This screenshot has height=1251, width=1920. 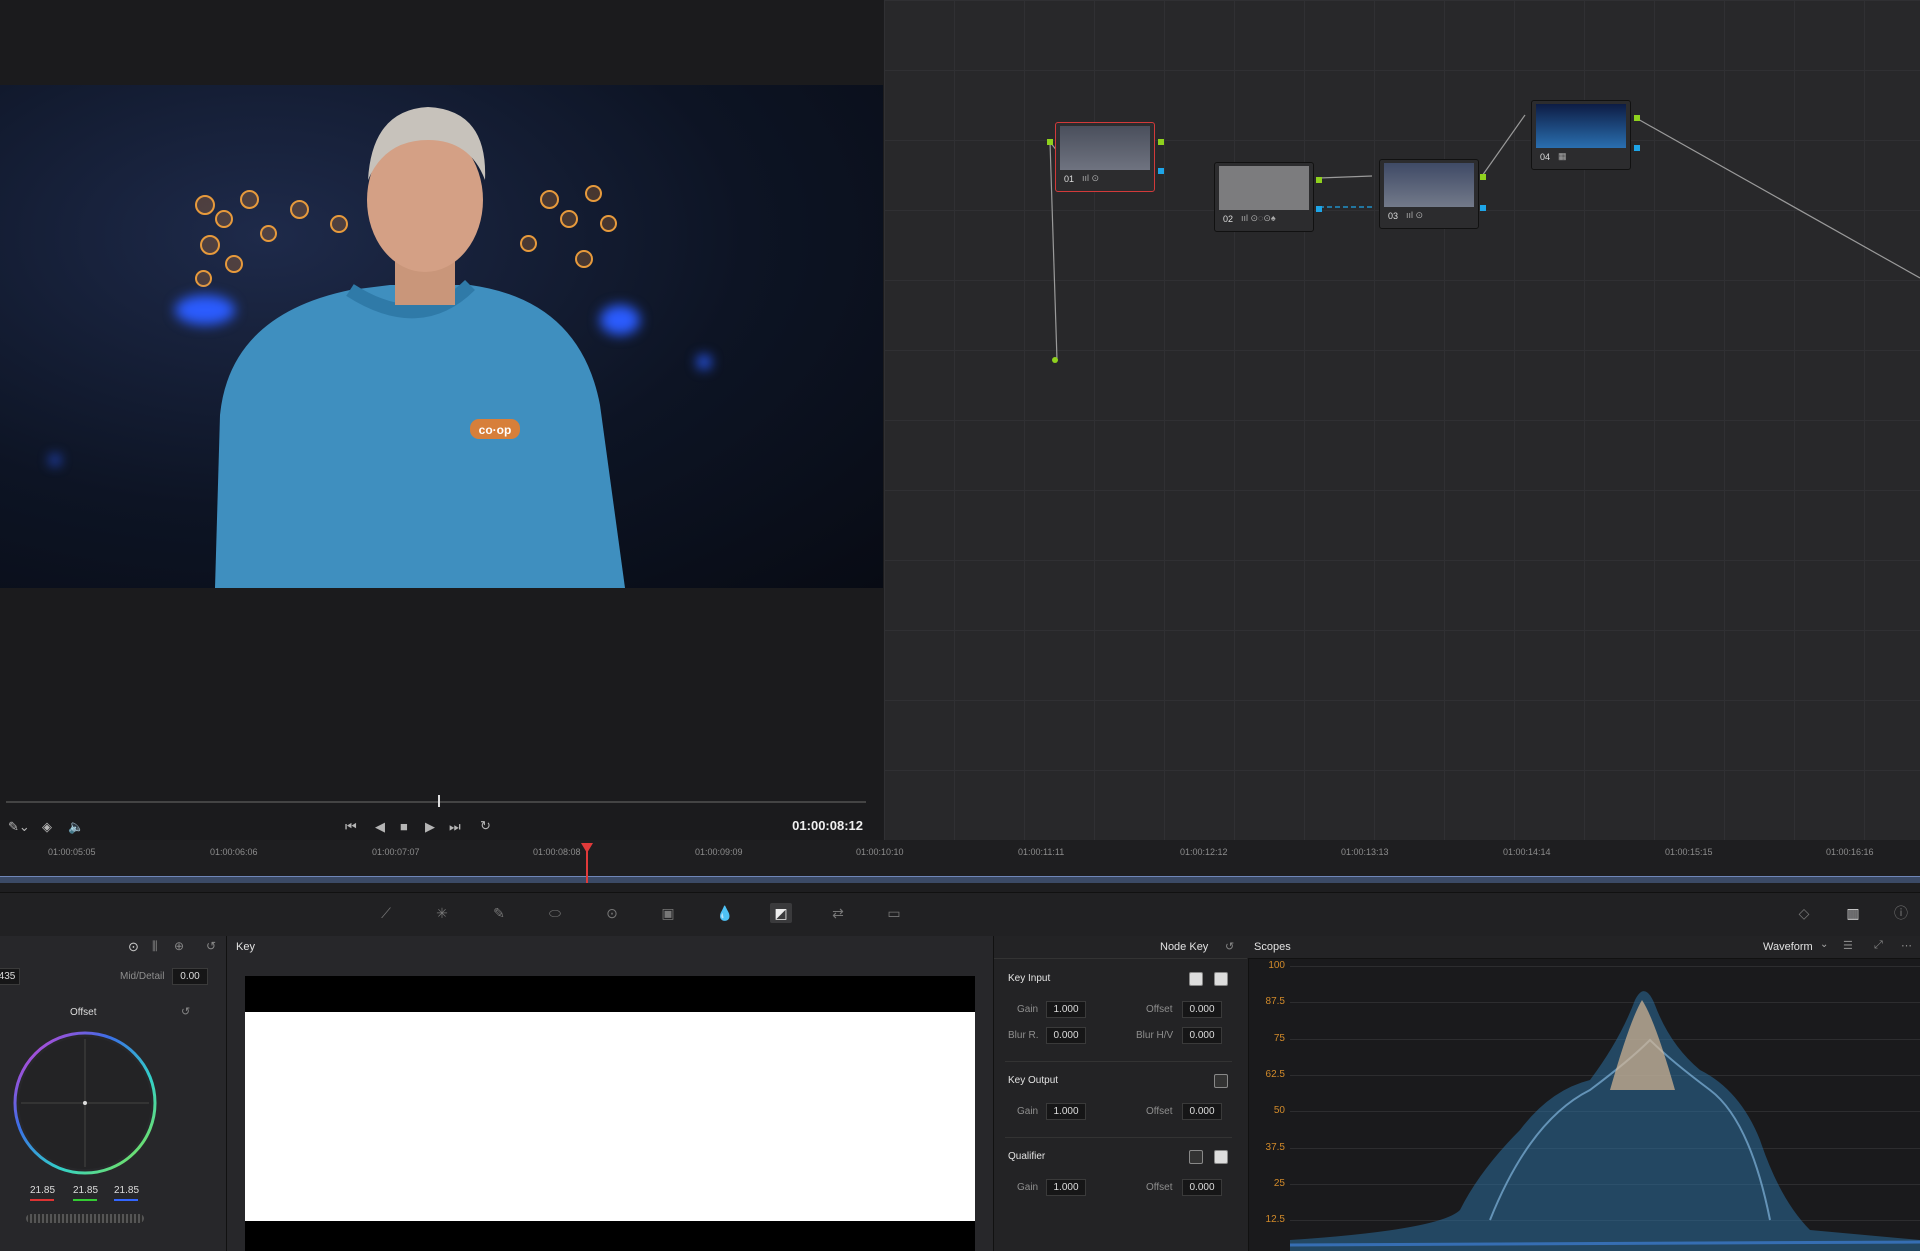 What do you see at coordinates (76, 827) in the screenshot?
I see `speaker-icon: 🔈` at bounding box center [76, 827].